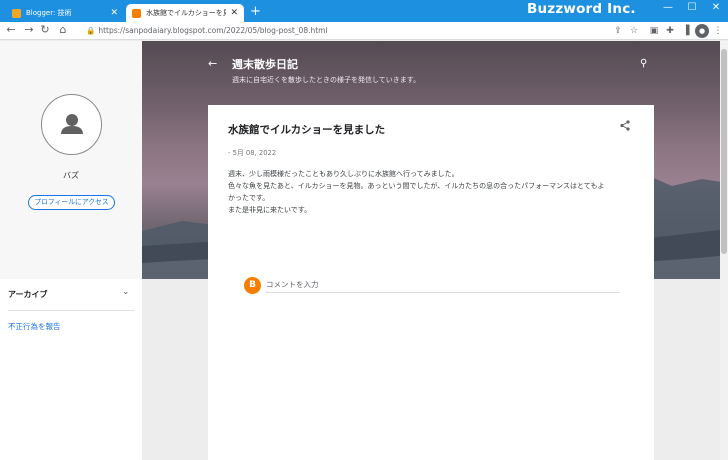 This screenshot has width=728, height=460. Describe the element at coordinates (29, 29) in the screenshot. I see `forward-arrow-icon: →` at that location.